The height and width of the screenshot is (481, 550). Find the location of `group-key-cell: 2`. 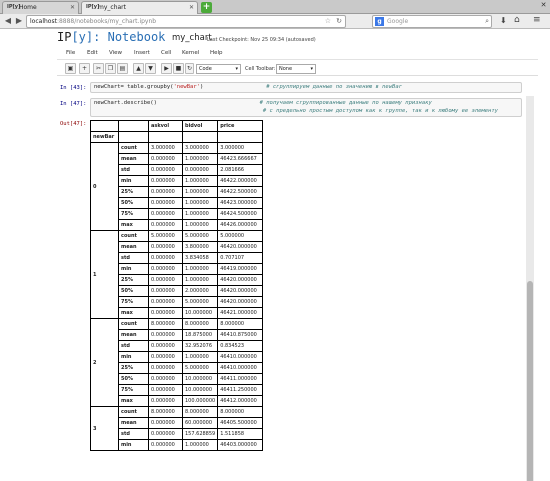

group-key-cell: 2 is located at coordinates (104, 362).